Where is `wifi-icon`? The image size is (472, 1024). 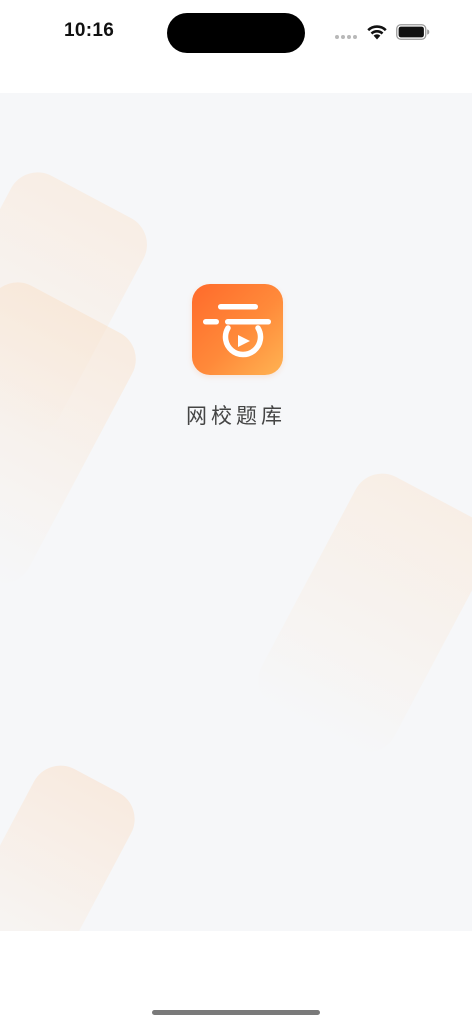
wifi-icon is located at coordinates (377, 32).